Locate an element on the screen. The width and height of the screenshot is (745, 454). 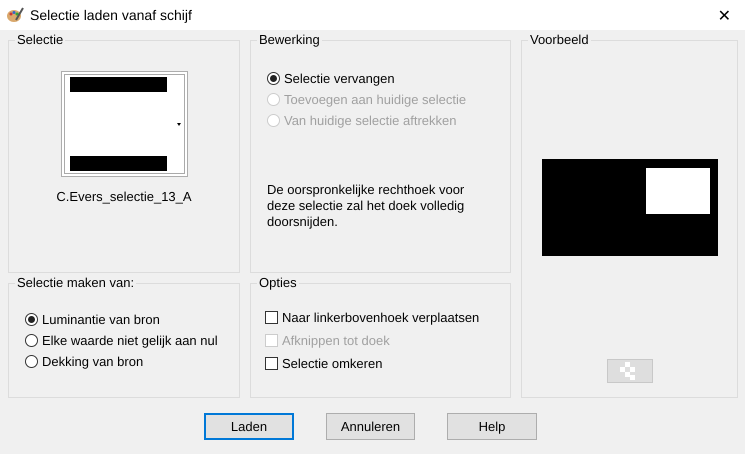
radio-option: Selectie vervangen is located at coordinates (380, 78).